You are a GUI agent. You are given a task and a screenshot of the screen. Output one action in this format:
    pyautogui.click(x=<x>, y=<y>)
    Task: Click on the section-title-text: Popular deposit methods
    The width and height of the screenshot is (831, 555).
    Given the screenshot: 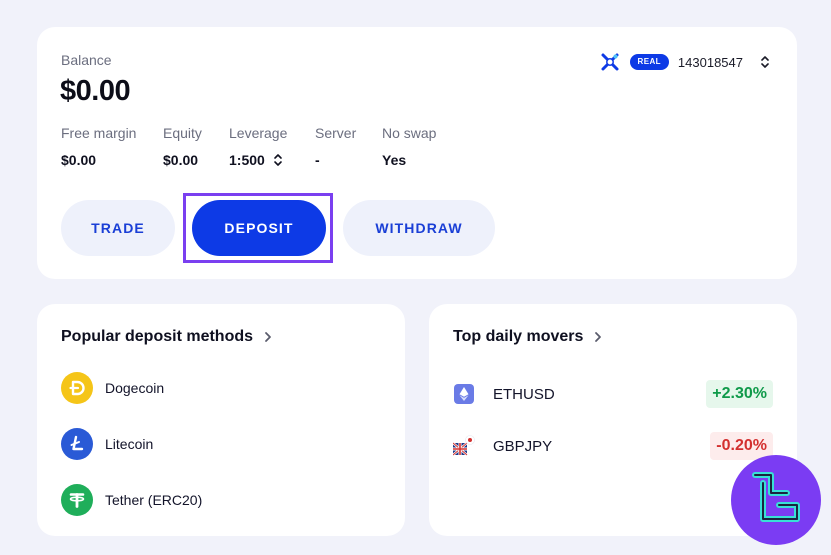 What is the action you would take?
    pyautogui.click(x=157, y=336)
    